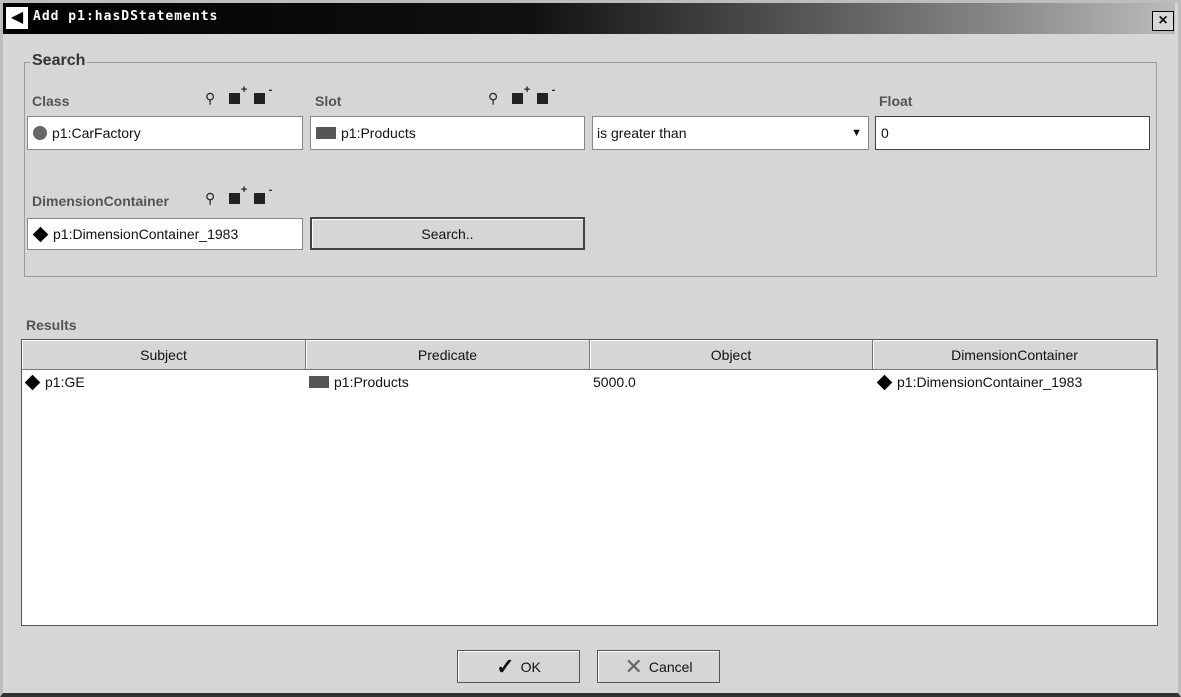 This screenshot has width=1181, height=697. What do you see at coordinates (328, 101) in the screenshot?
I see `slot-label: Slot` at bounding box center [328, 101].